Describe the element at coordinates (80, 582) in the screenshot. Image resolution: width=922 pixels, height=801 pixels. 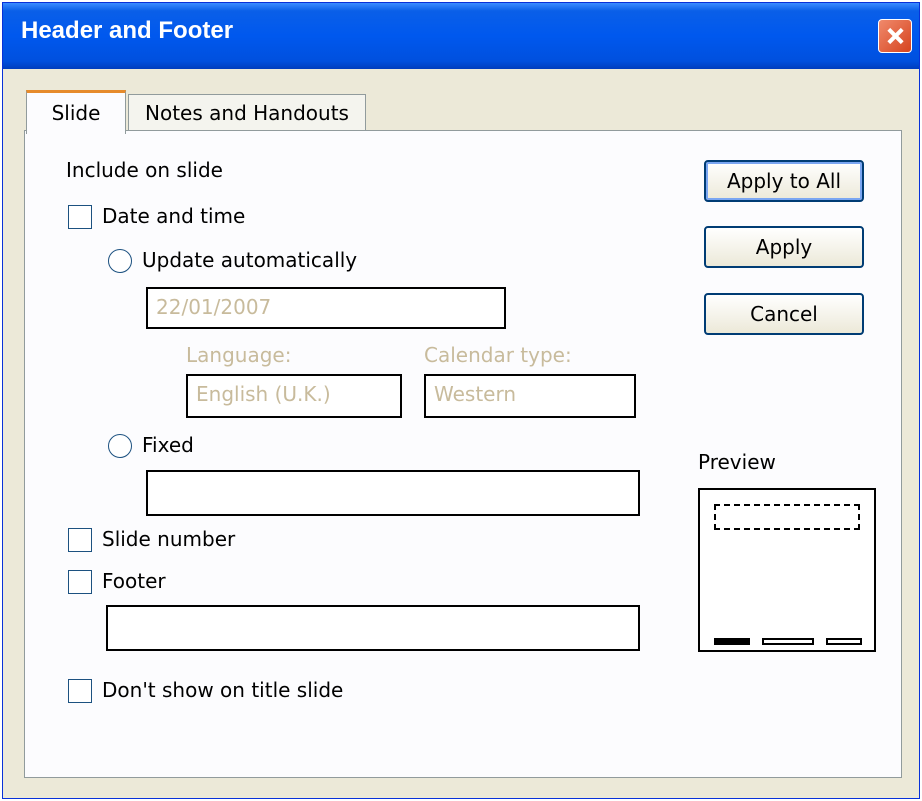
I see `footer-checkbox` at that location.